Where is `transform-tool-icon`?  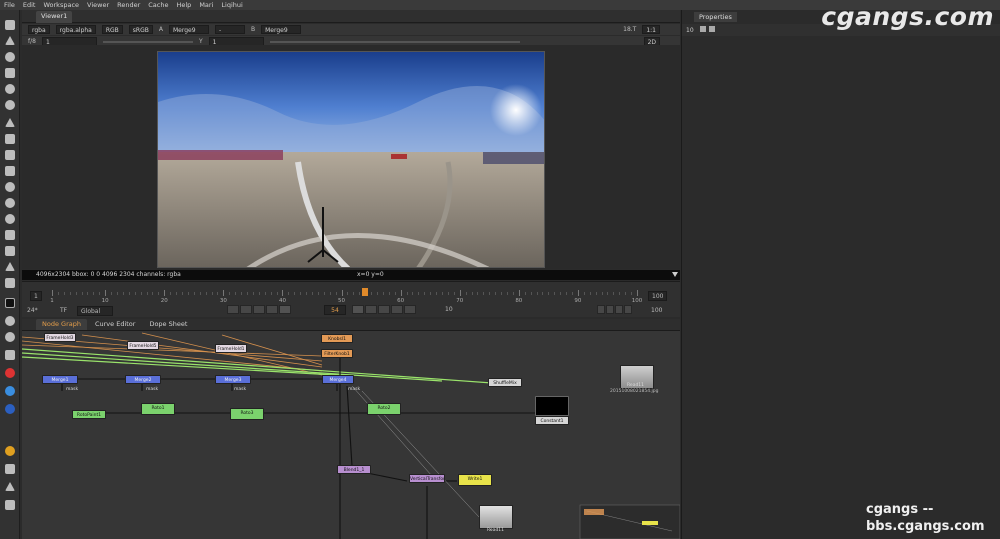 transform-tool-icon is located at coordinates (10, 155).